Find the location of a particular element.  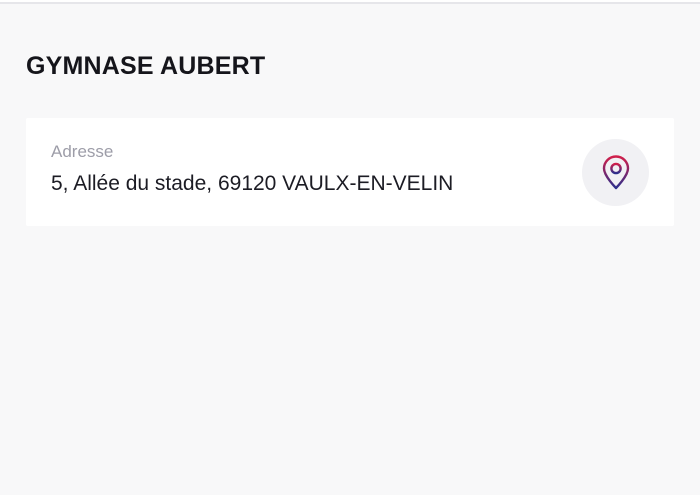

map-pin-icon is located at coordinates (615, 171).